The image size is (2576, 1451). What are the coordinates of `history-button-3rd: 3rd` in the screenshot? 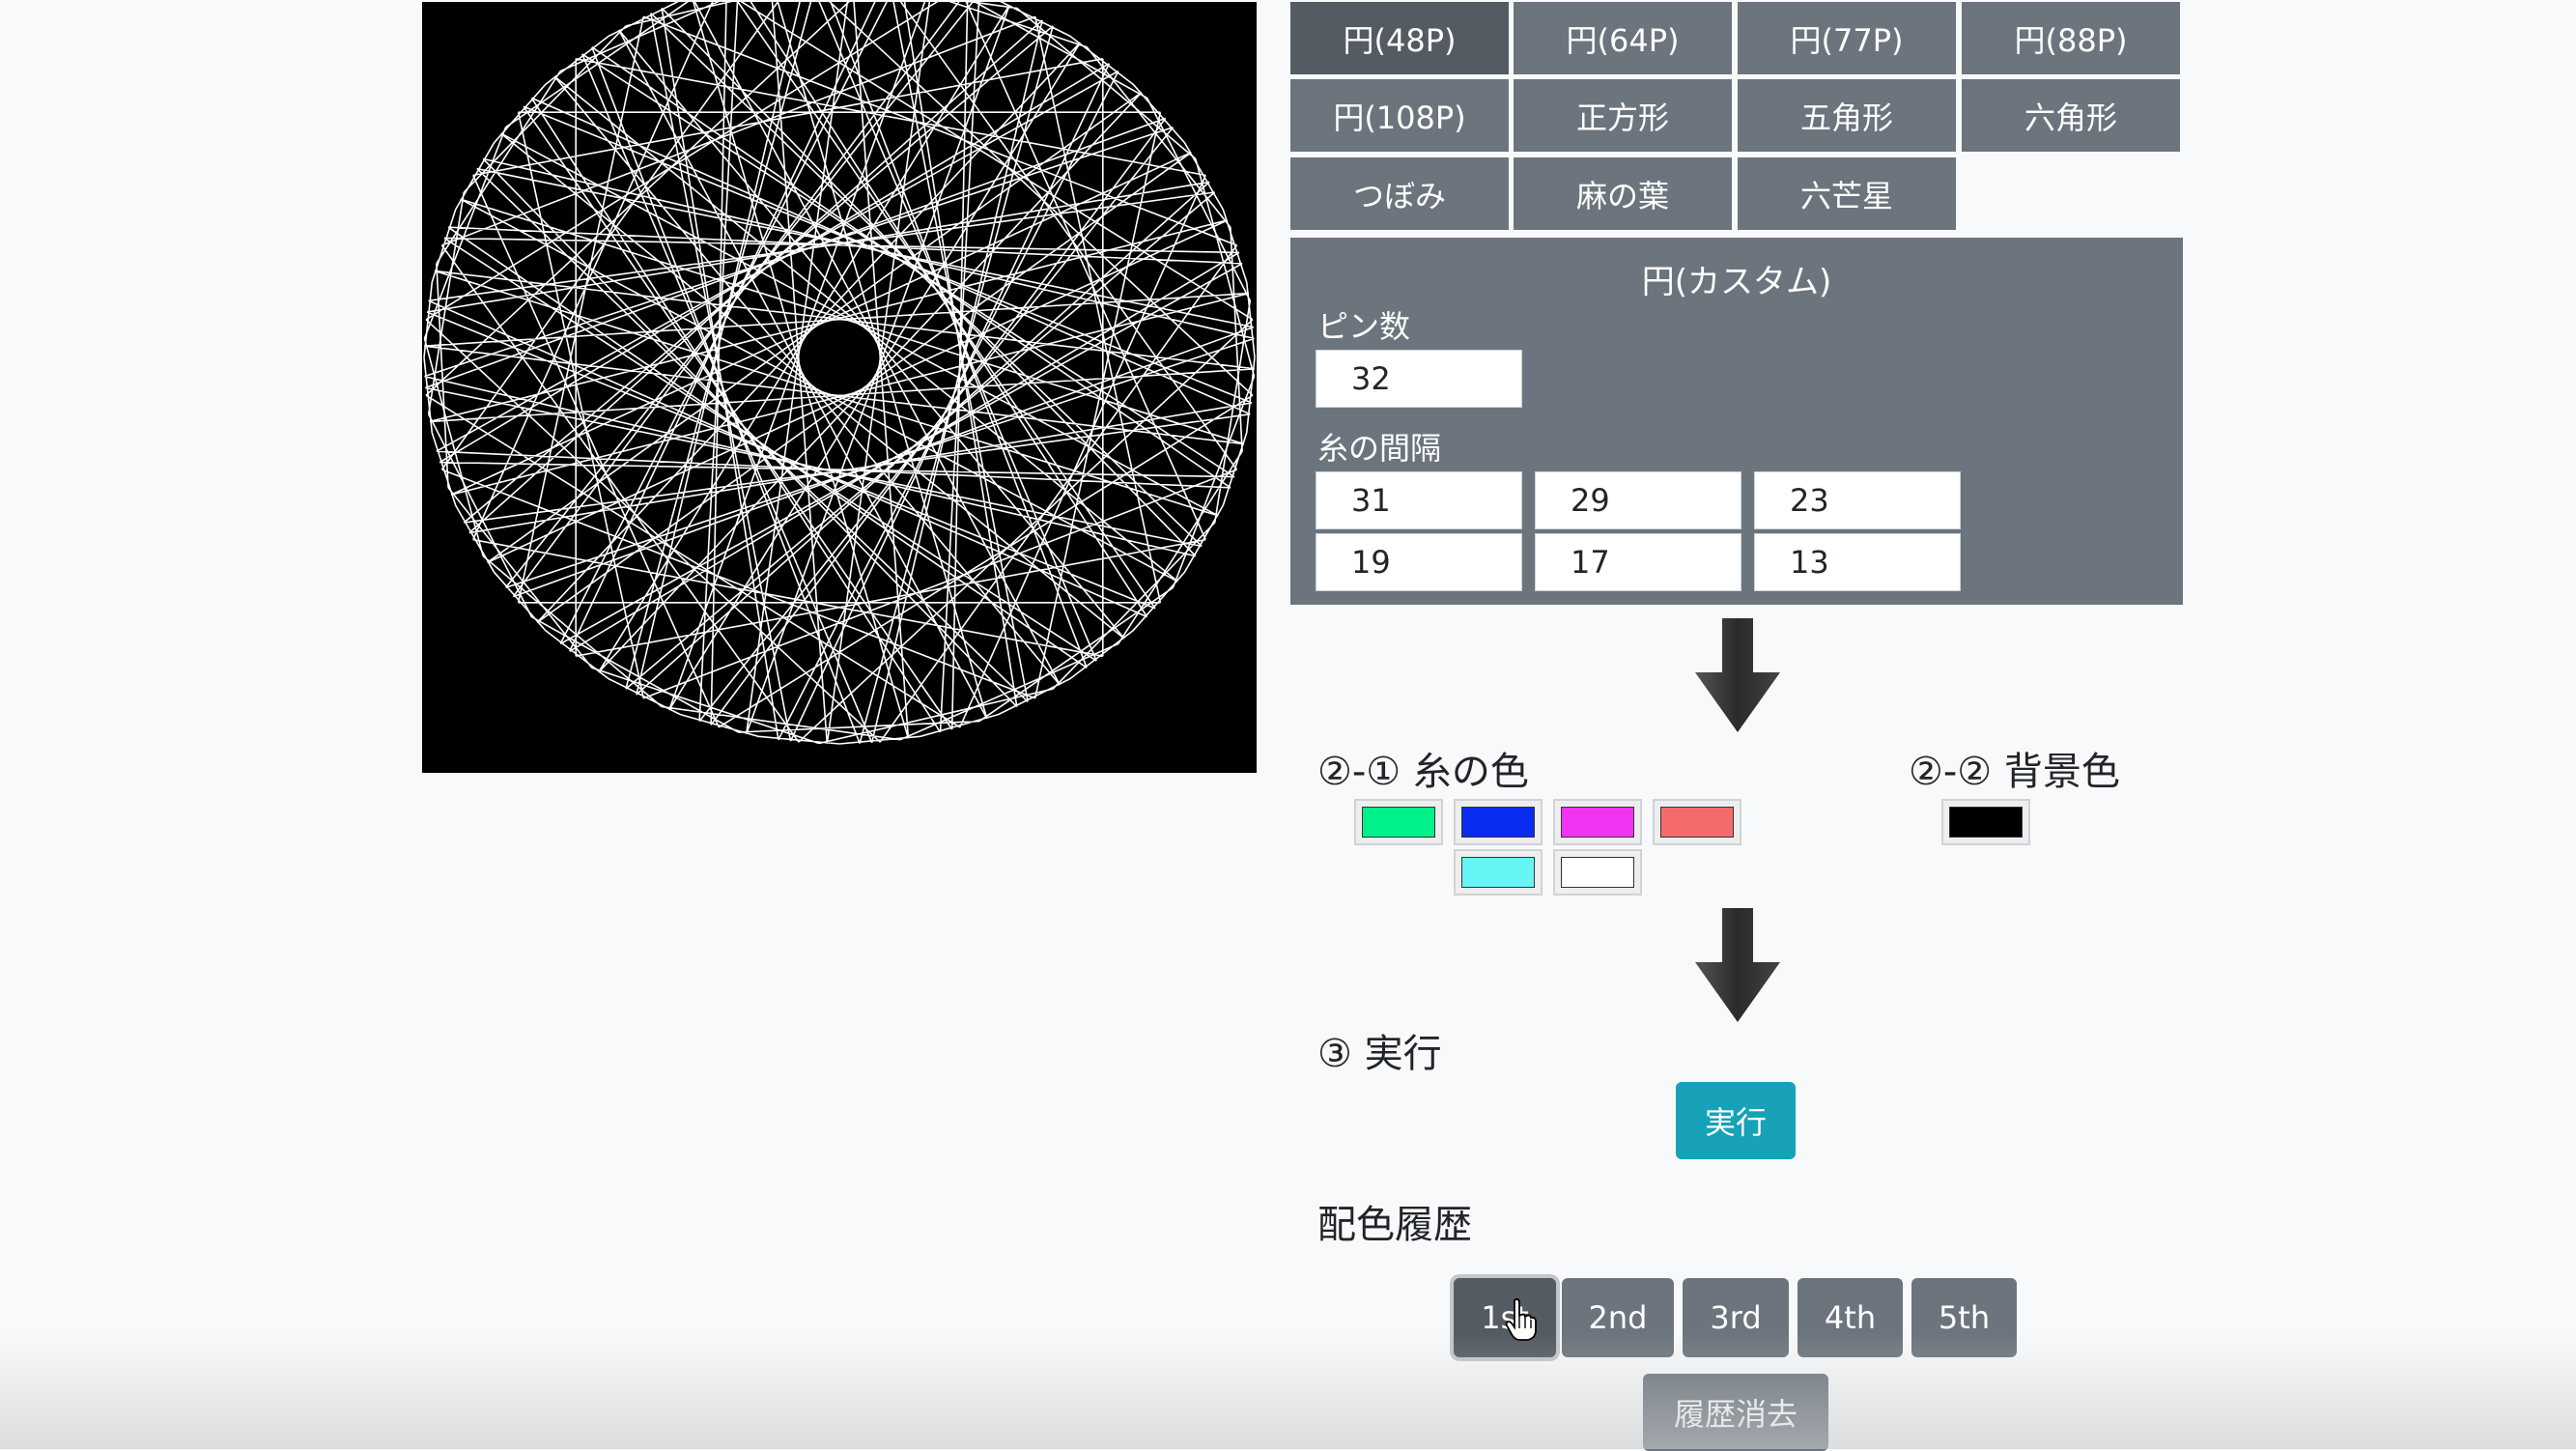 It's located at (1736, 1318).